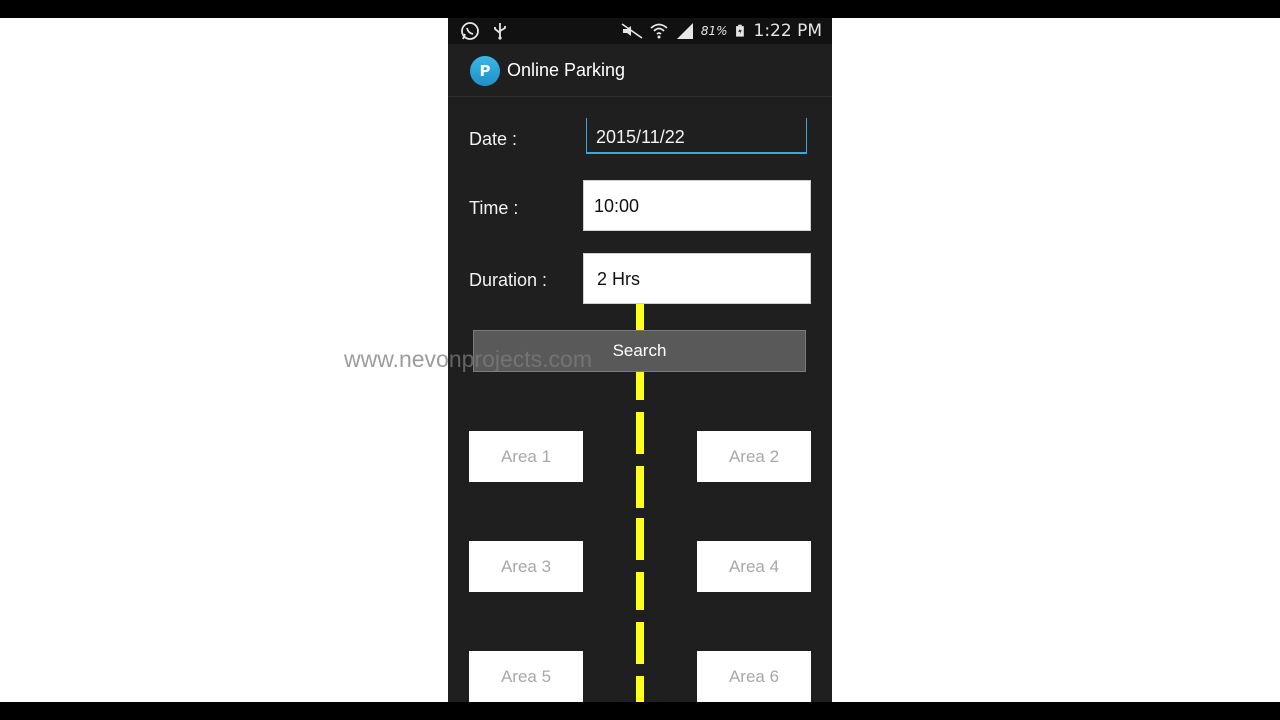 Image resolution: width=1280 pixels, height=720 pixels. What do you see at coordinates (739, 30) in the screenshot?
I see `battery-icon` at bounding box center [739, 30].